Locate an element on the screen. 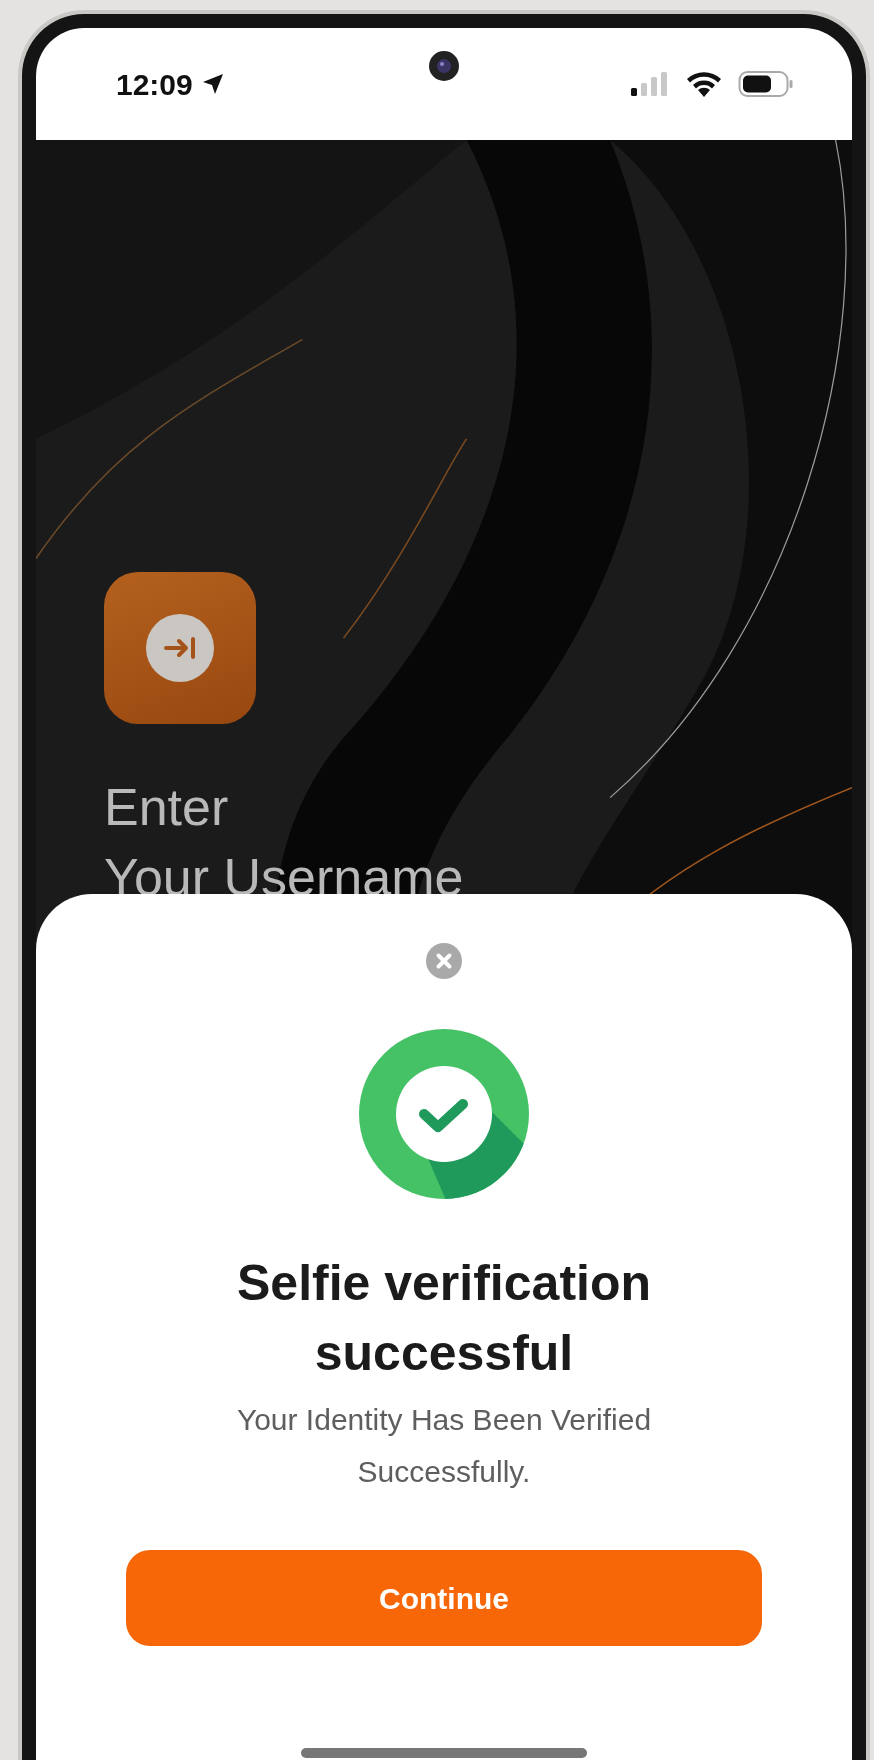  camera-hole is located at coordinates (444, 66).